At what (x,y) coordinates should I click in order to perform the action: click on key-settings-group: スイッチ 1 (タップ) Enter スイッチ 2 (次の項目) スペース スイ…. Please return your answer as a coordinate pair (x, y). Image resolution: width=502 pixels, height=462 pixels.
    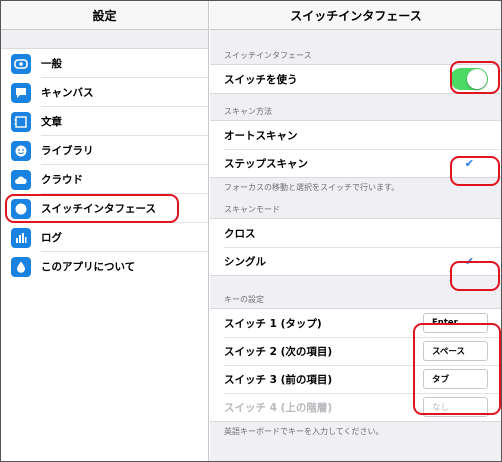
    Looking at the image, I should click on (355, 365).